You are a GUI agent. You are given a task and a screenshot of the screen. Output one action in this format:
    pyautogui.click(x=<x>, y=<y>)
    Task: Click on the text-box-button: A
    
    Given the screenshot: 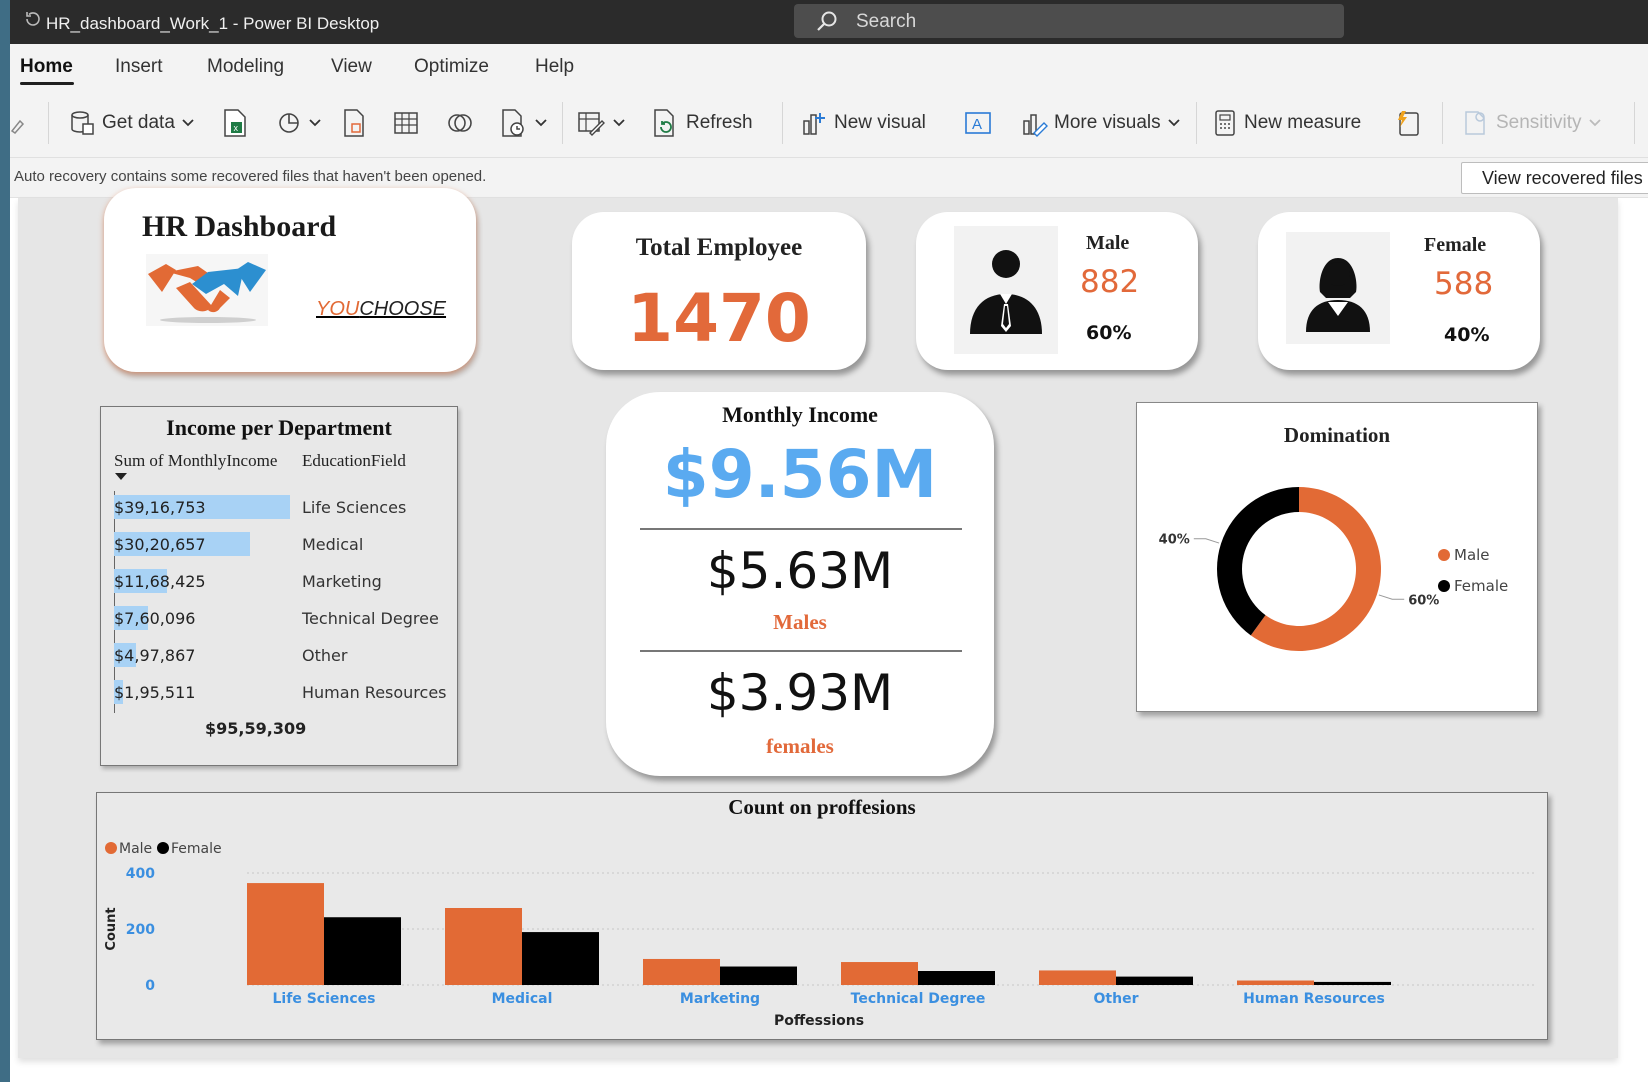 What is the action you would take?
    pyautogui.click(x=978, y=123)
    